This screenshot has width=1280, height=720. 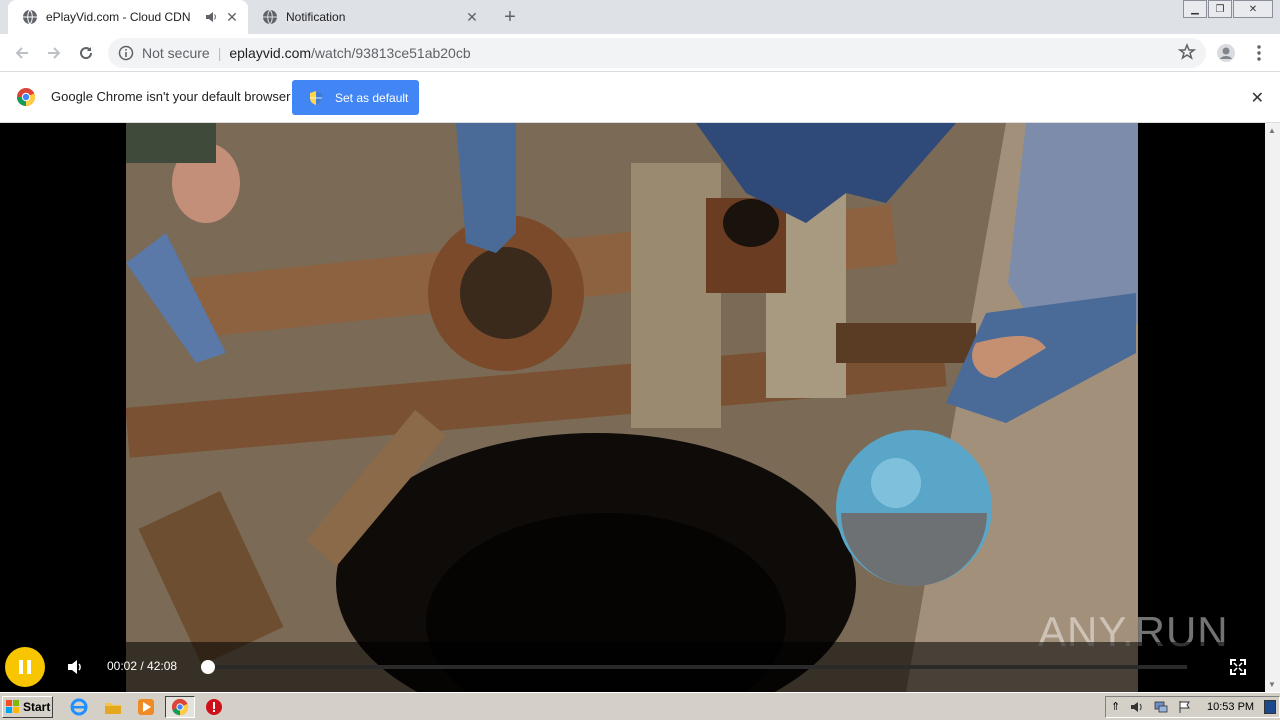 I want to click on info-icon, so click(x=126, y=53).